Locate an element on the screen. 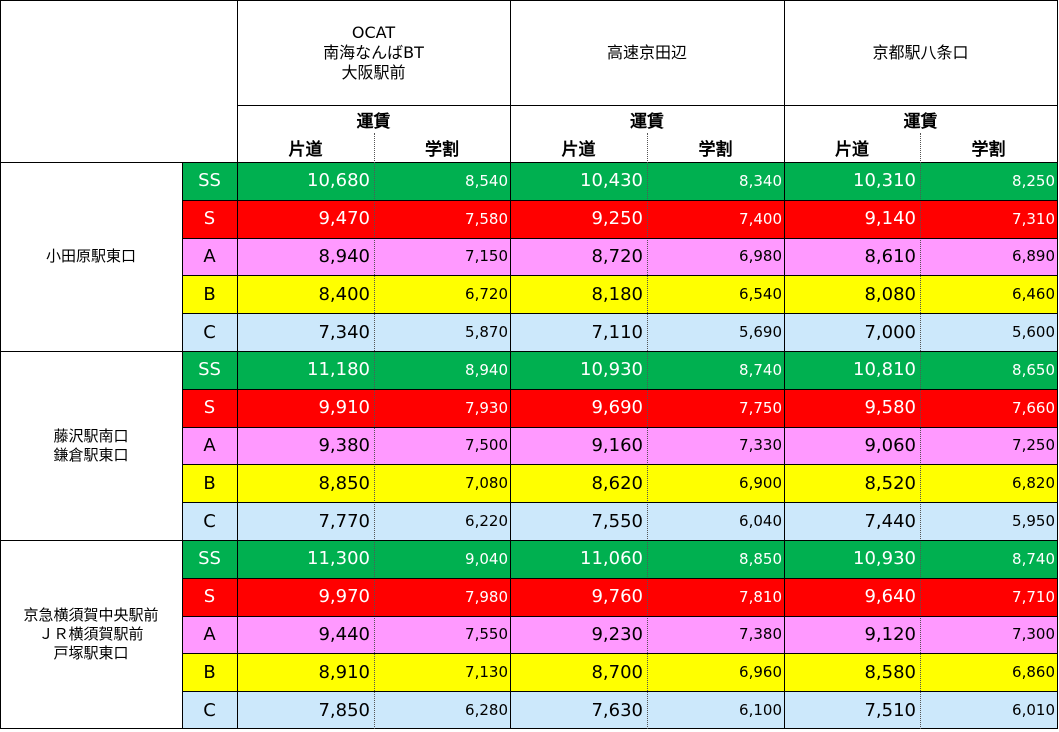 The width and height of the screenshot is (1059, 732). origin-name-line: 小田原駅東口 is located at coordinates (90, 256).